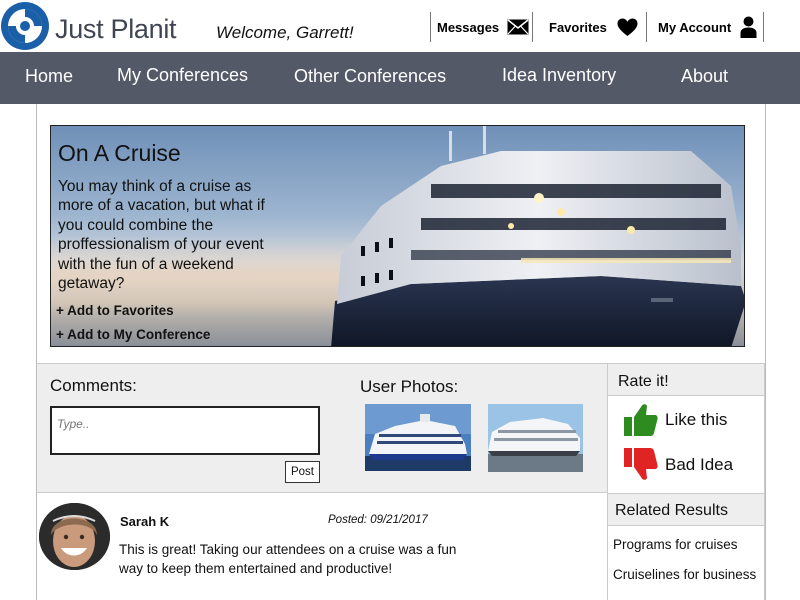 The height and width of the screenshot is (600, 800). I want to click on like-label: Like this, so click(696, 419).